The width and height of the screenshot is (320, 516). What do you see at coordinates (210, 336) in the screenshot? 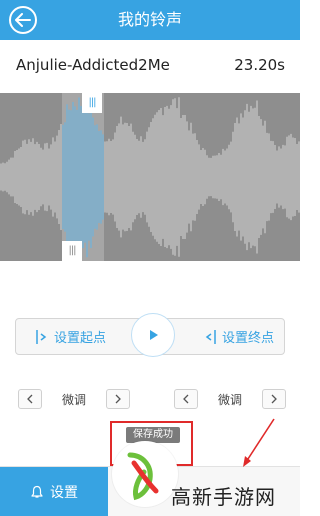
I see `set-end-icon` at bounding box center [210, 336].